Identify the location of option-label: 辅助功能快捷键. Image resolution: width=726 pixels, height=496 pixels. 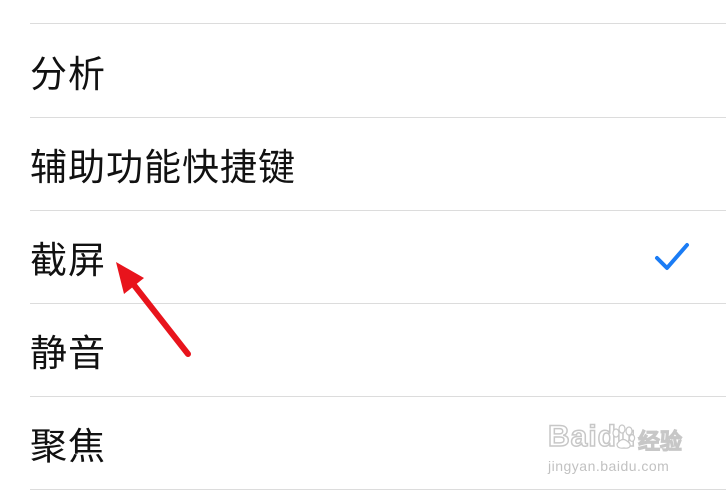
(163, 167).